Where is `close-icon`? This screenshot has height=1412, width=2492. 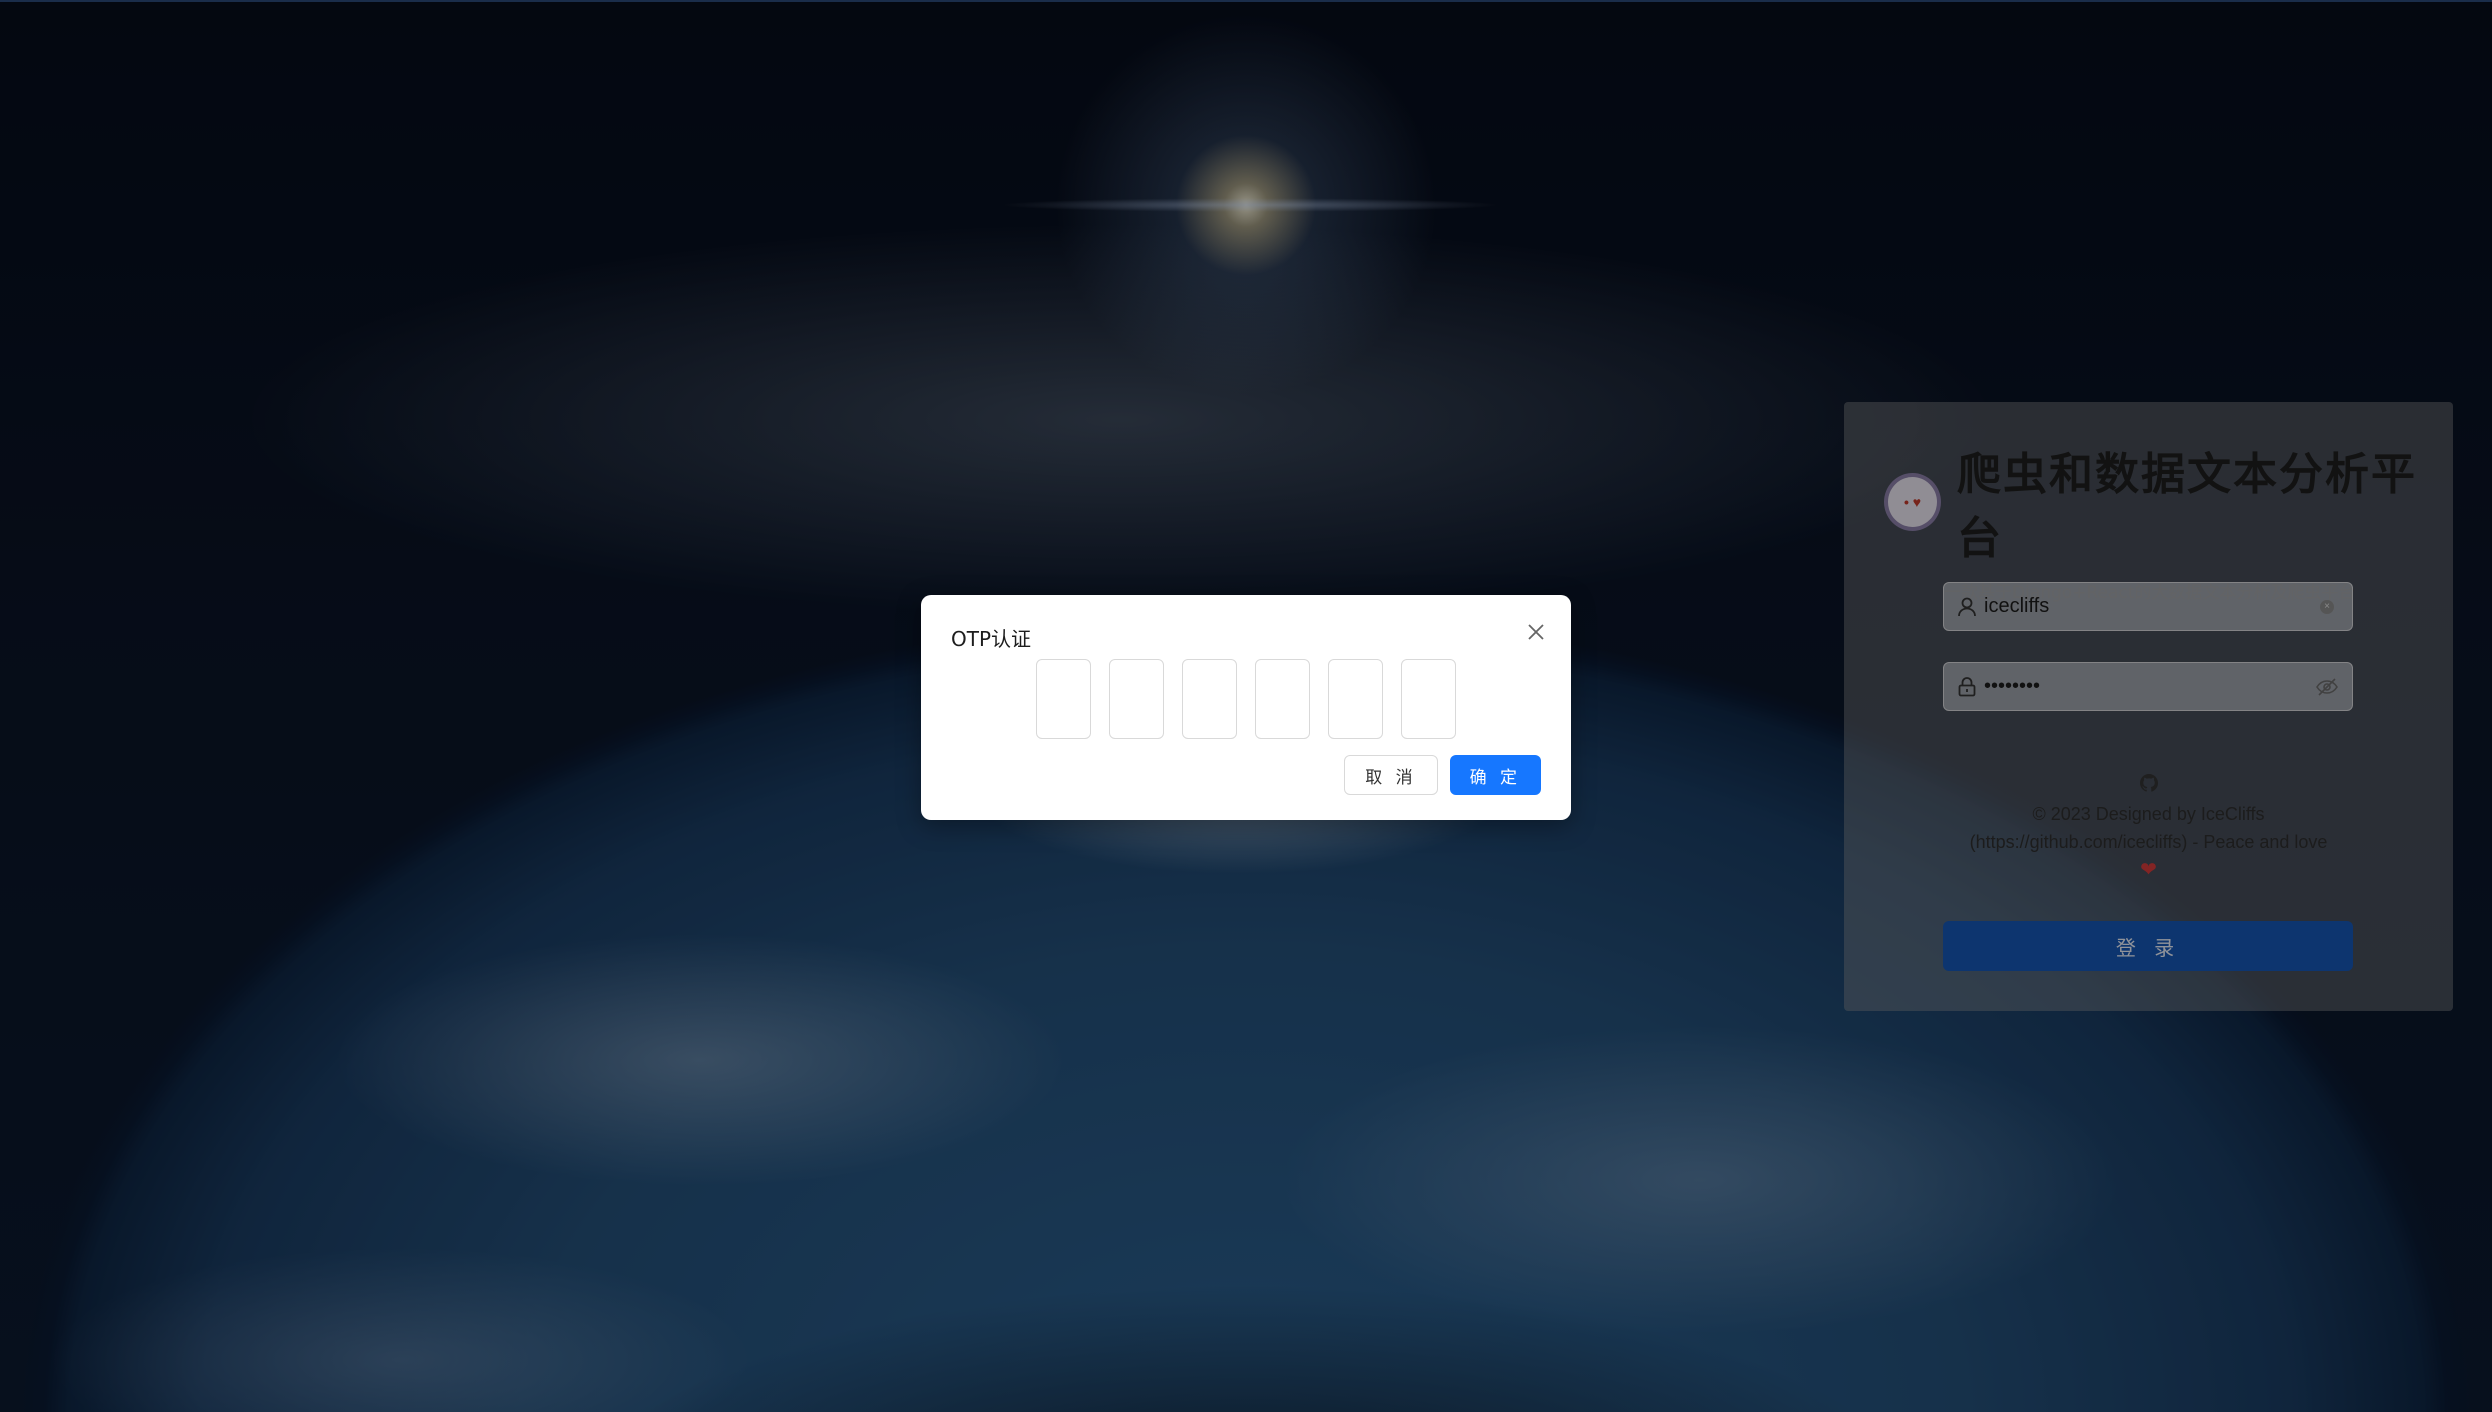
close-icon is located at coordinates (1536, 632).